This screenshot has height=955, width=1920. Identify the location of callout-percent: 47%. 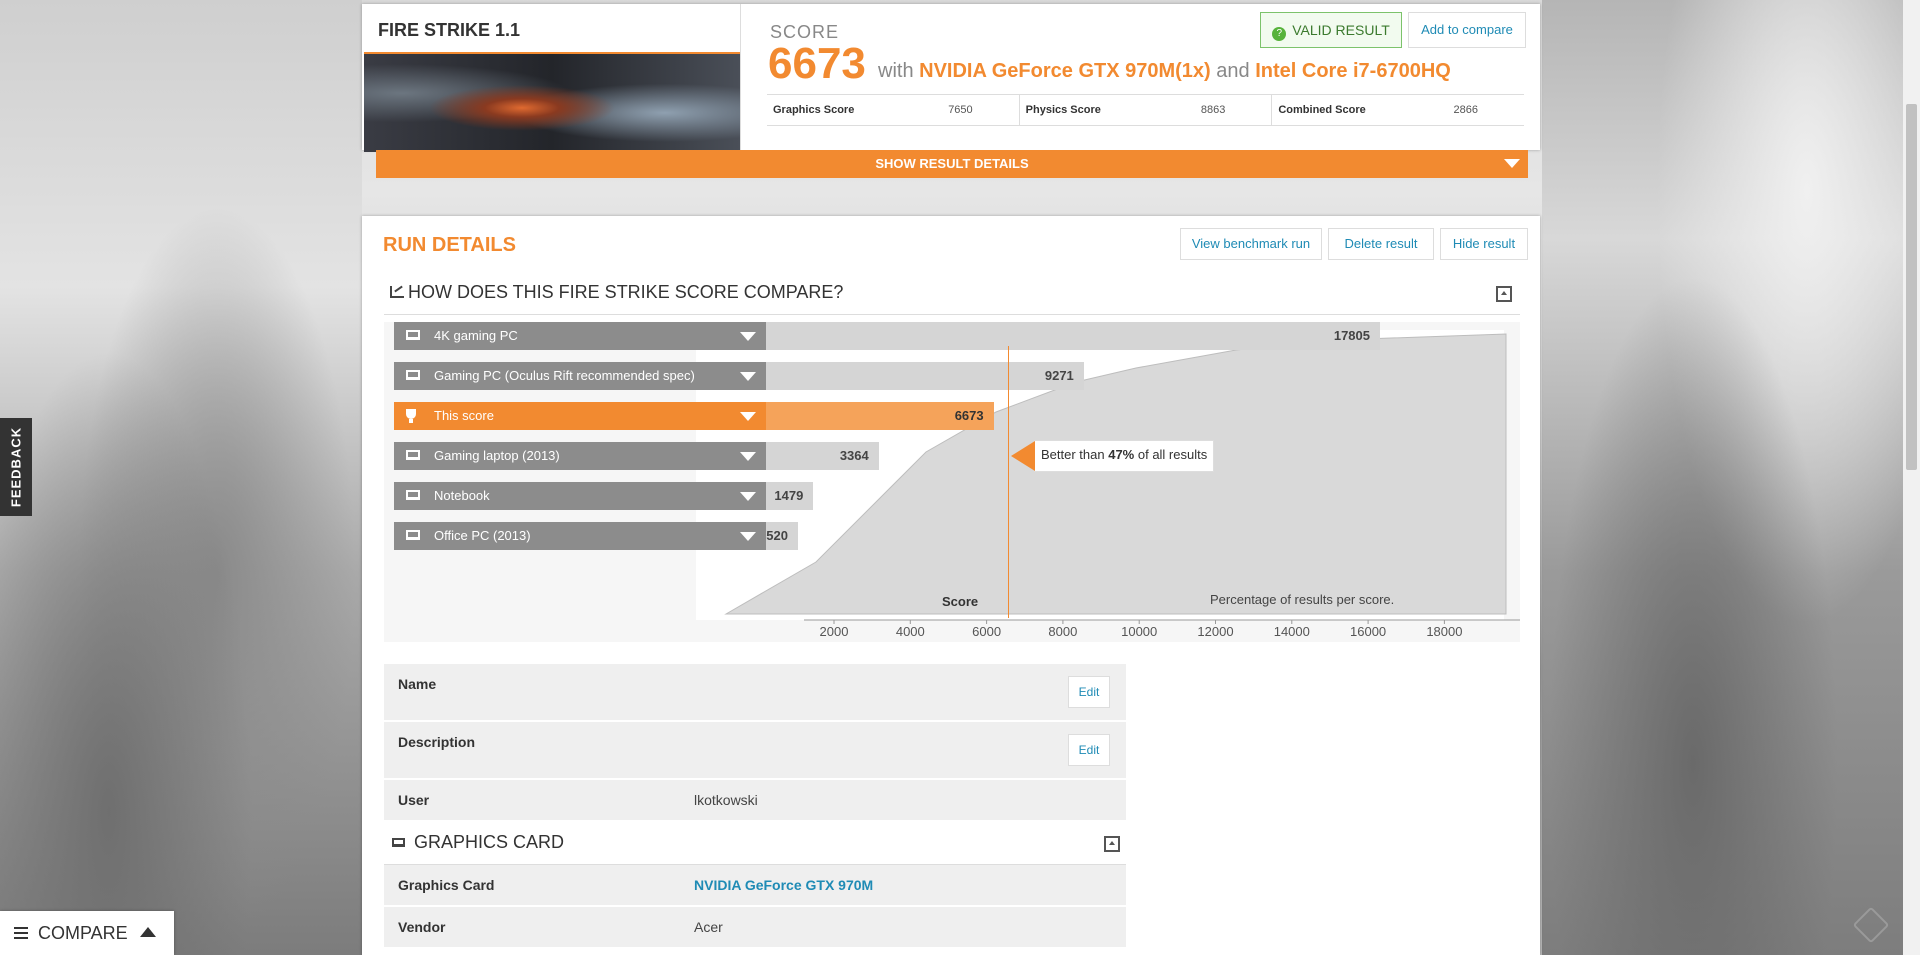
(1121, 454).